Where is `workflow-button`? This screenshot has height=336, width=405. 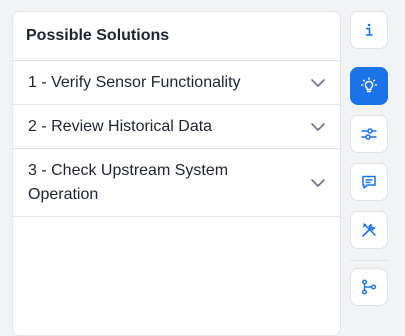 workflow-button is located at coordinates (369, 287).